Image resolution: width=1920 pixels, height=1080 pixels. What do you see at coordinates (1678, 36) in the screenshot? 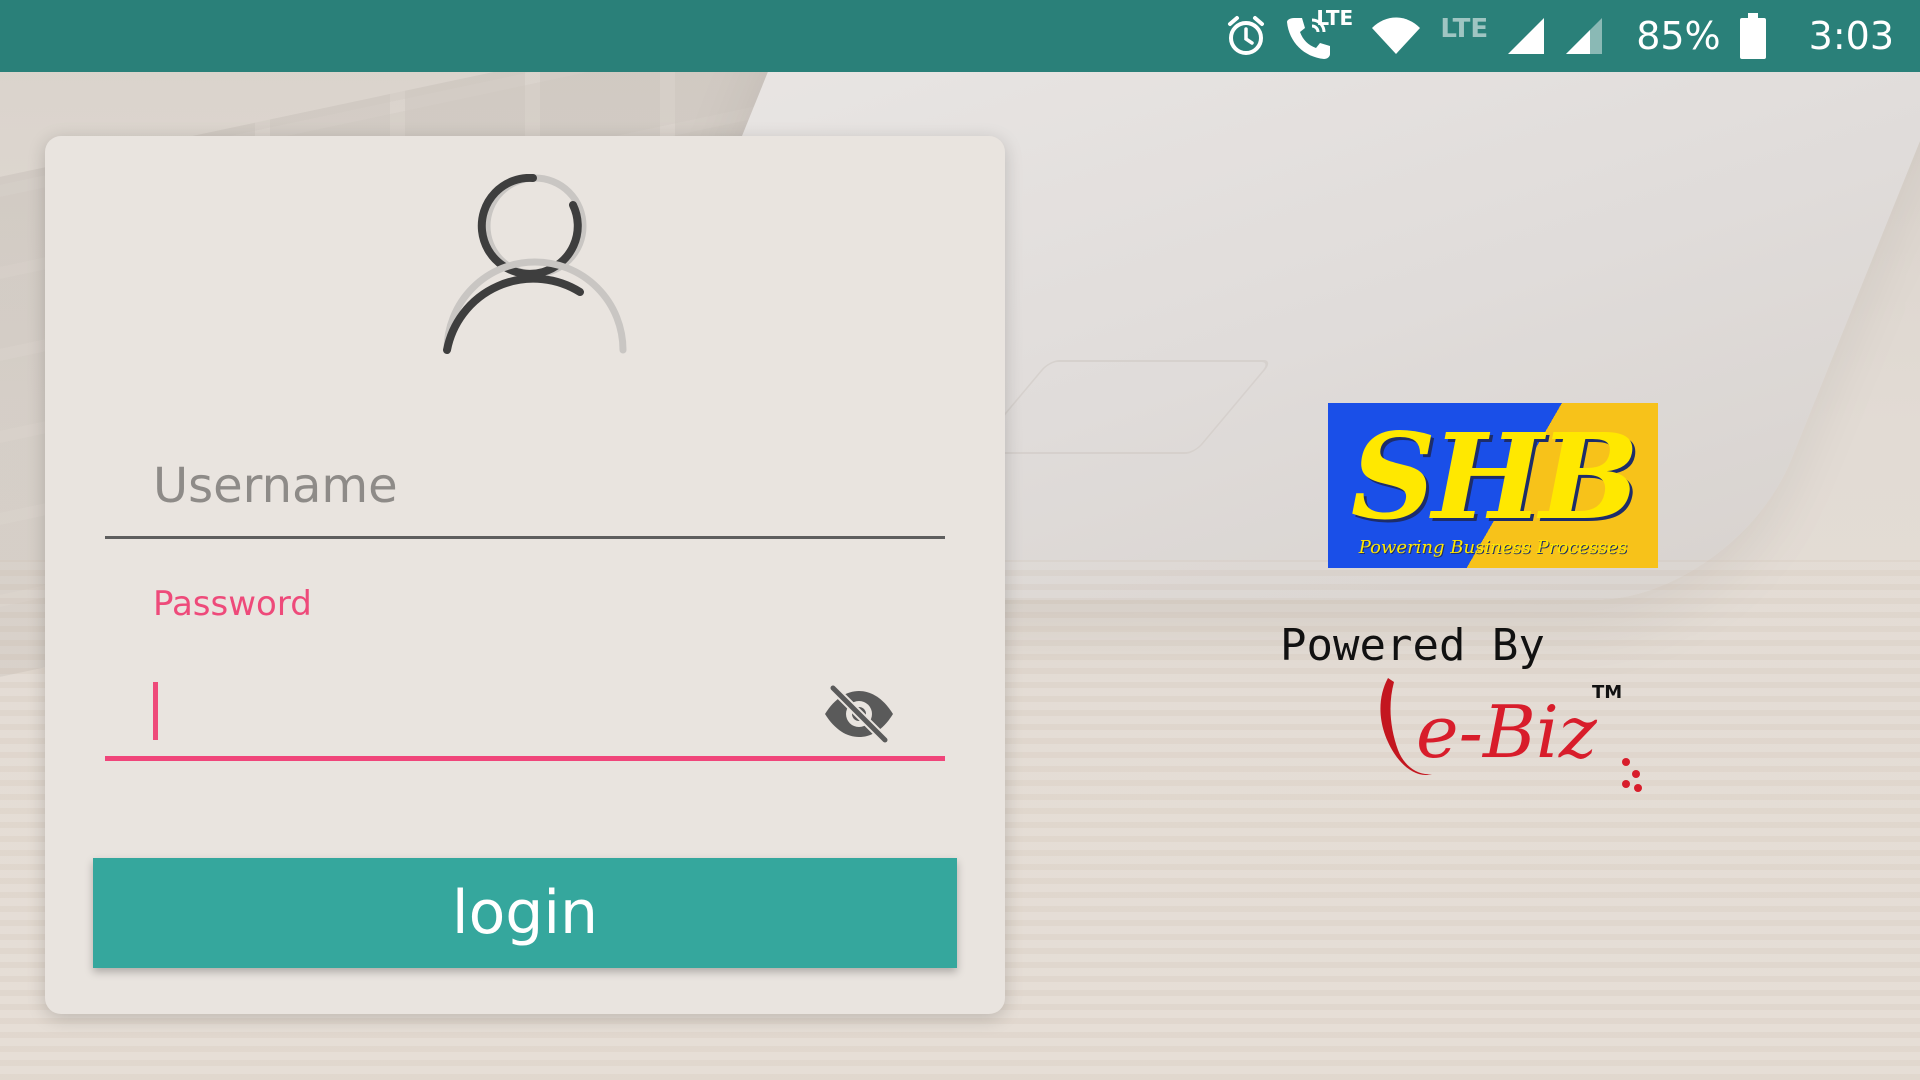
I see `battery-percentage: 85%` at bounding box center [1678, 36].